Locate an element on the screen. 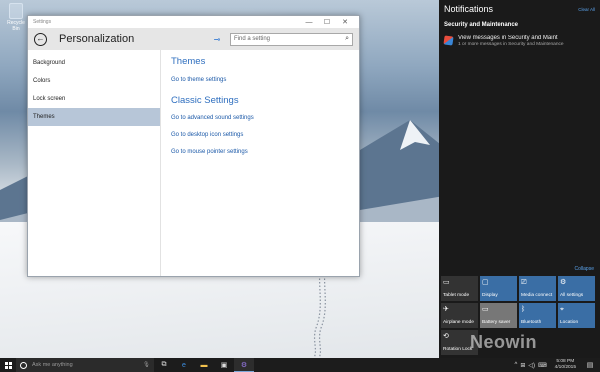 Image resolution: width=600 pixels, height=372 pixels. page-title: Personalization is located at coordinates (97, 39).